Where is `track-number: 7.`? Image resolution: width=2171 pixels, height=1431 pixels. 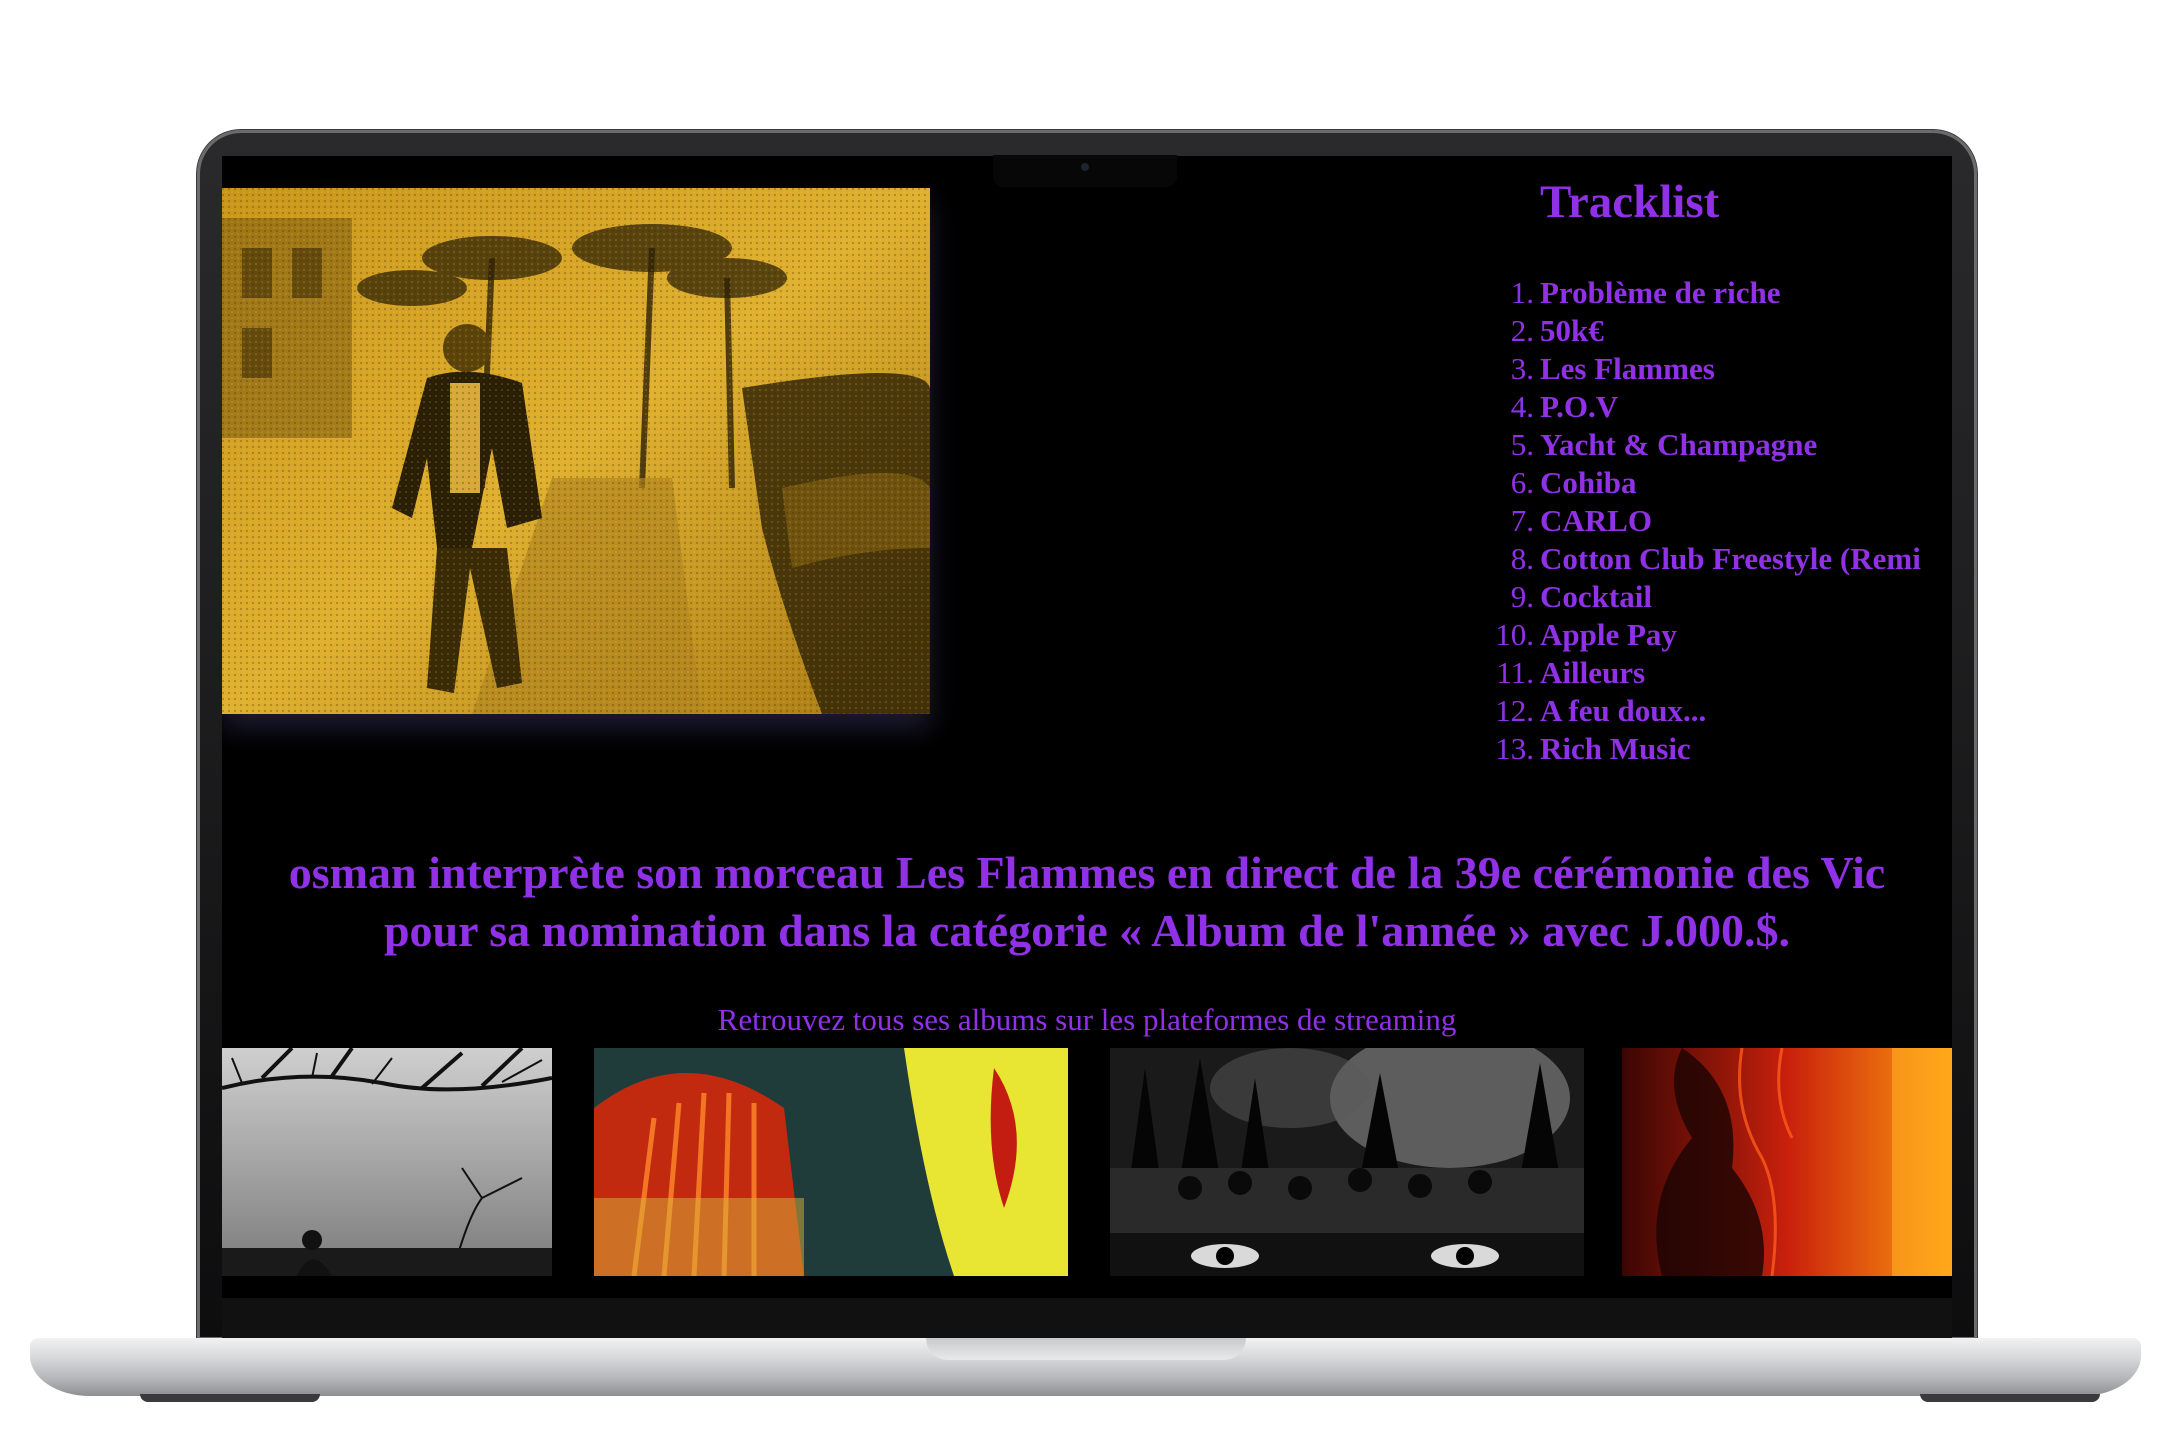
track-number: 7. is located at coordinates (1522, 520).